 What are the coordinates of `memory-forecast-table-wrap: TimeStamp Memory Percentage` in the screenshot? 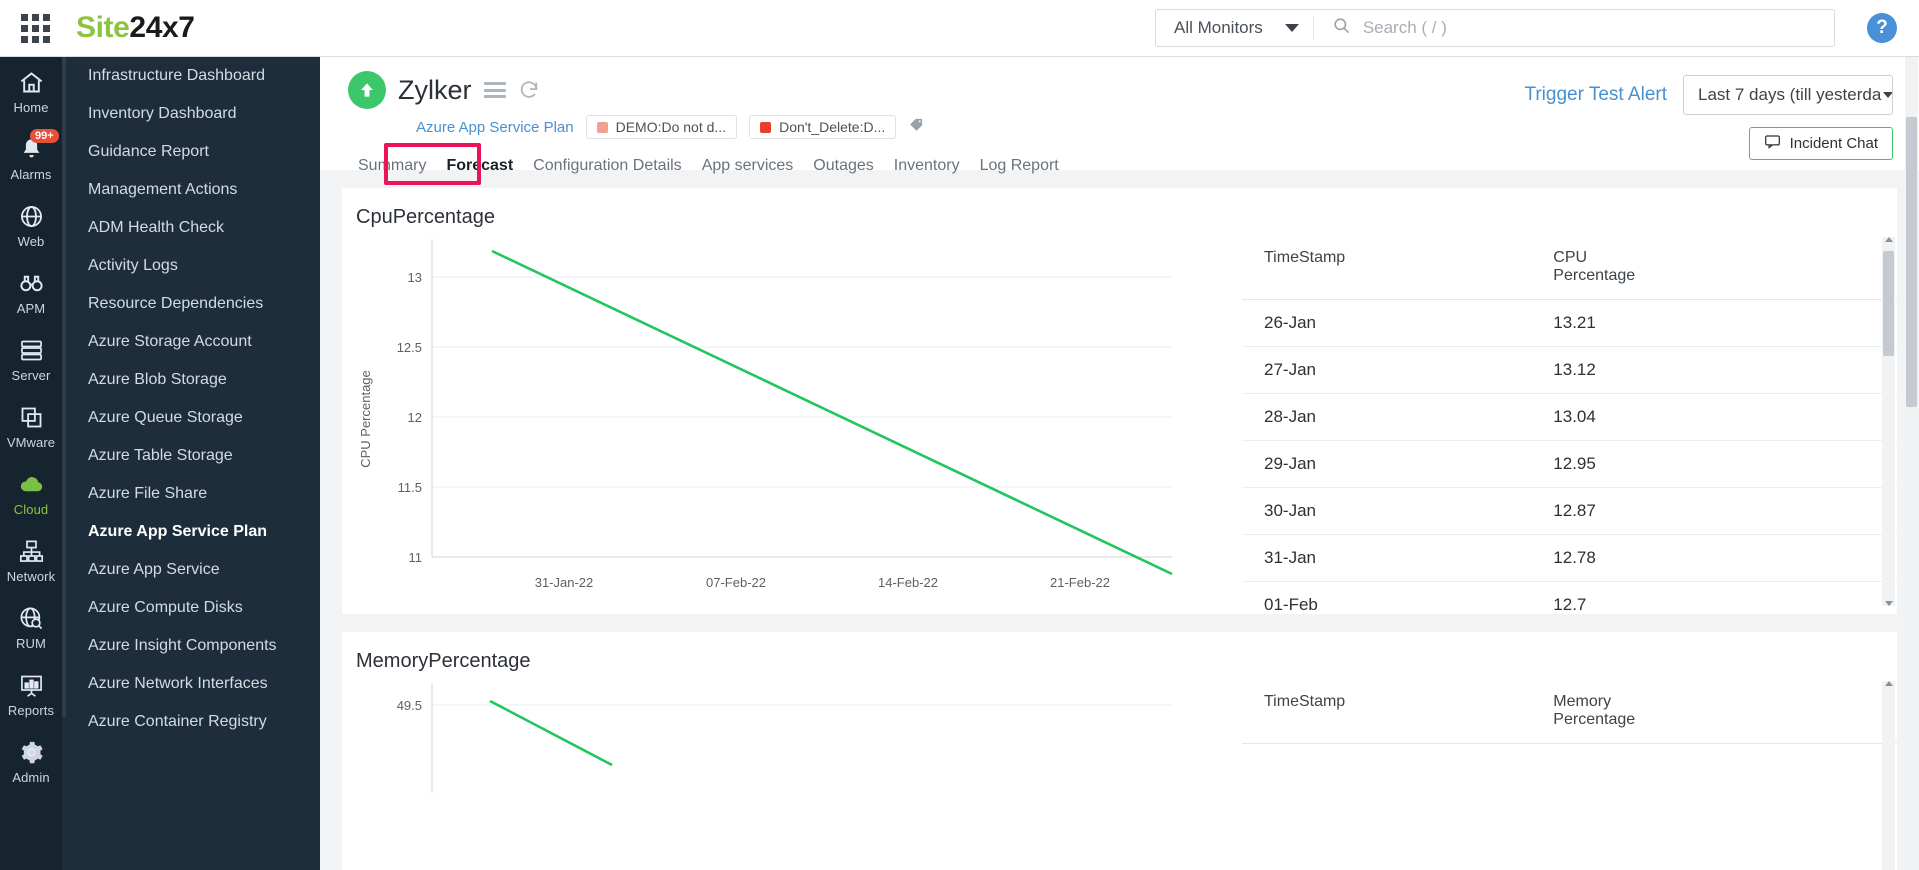 It's located at (1569, 771).